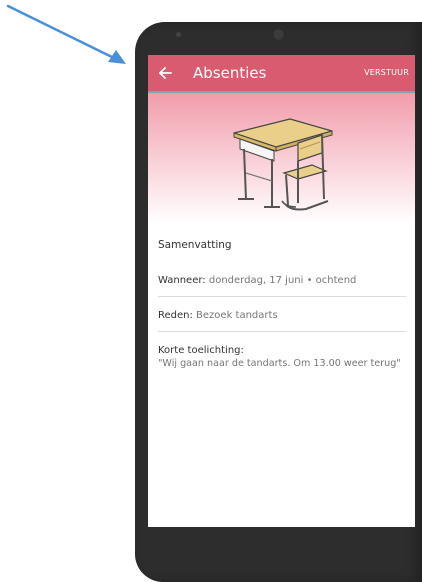  I want to click on phone-camera, so click(278, 34).